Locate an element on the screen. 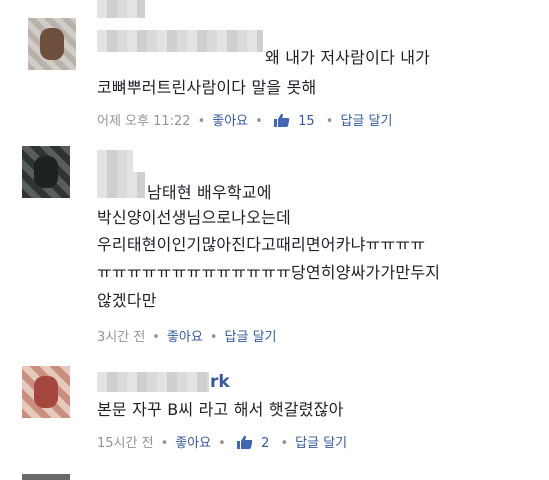 The width and height of the screenshot is (549, 480). author-name-tail: rk is located at coordinates (220, 382).